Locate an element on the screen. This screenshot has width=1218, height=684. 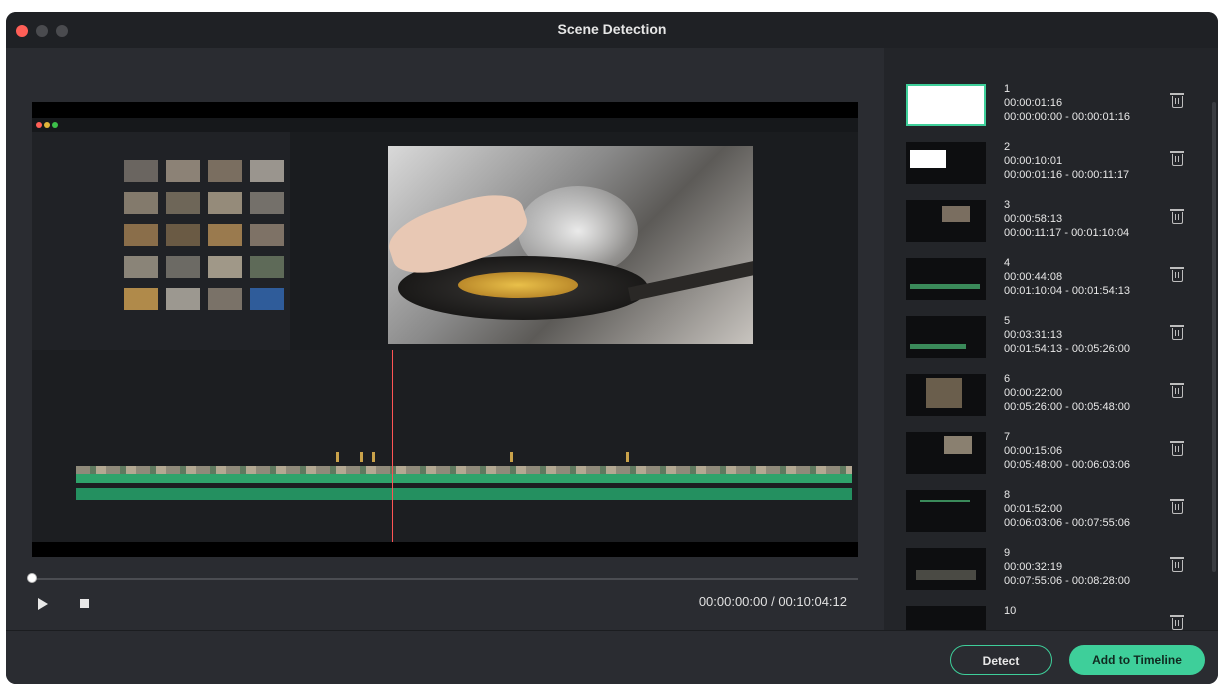
scene-item: 4 00:00:44:08 00:01:10:04 - 00:01:54:13 is located at coordinates (1039, 286).